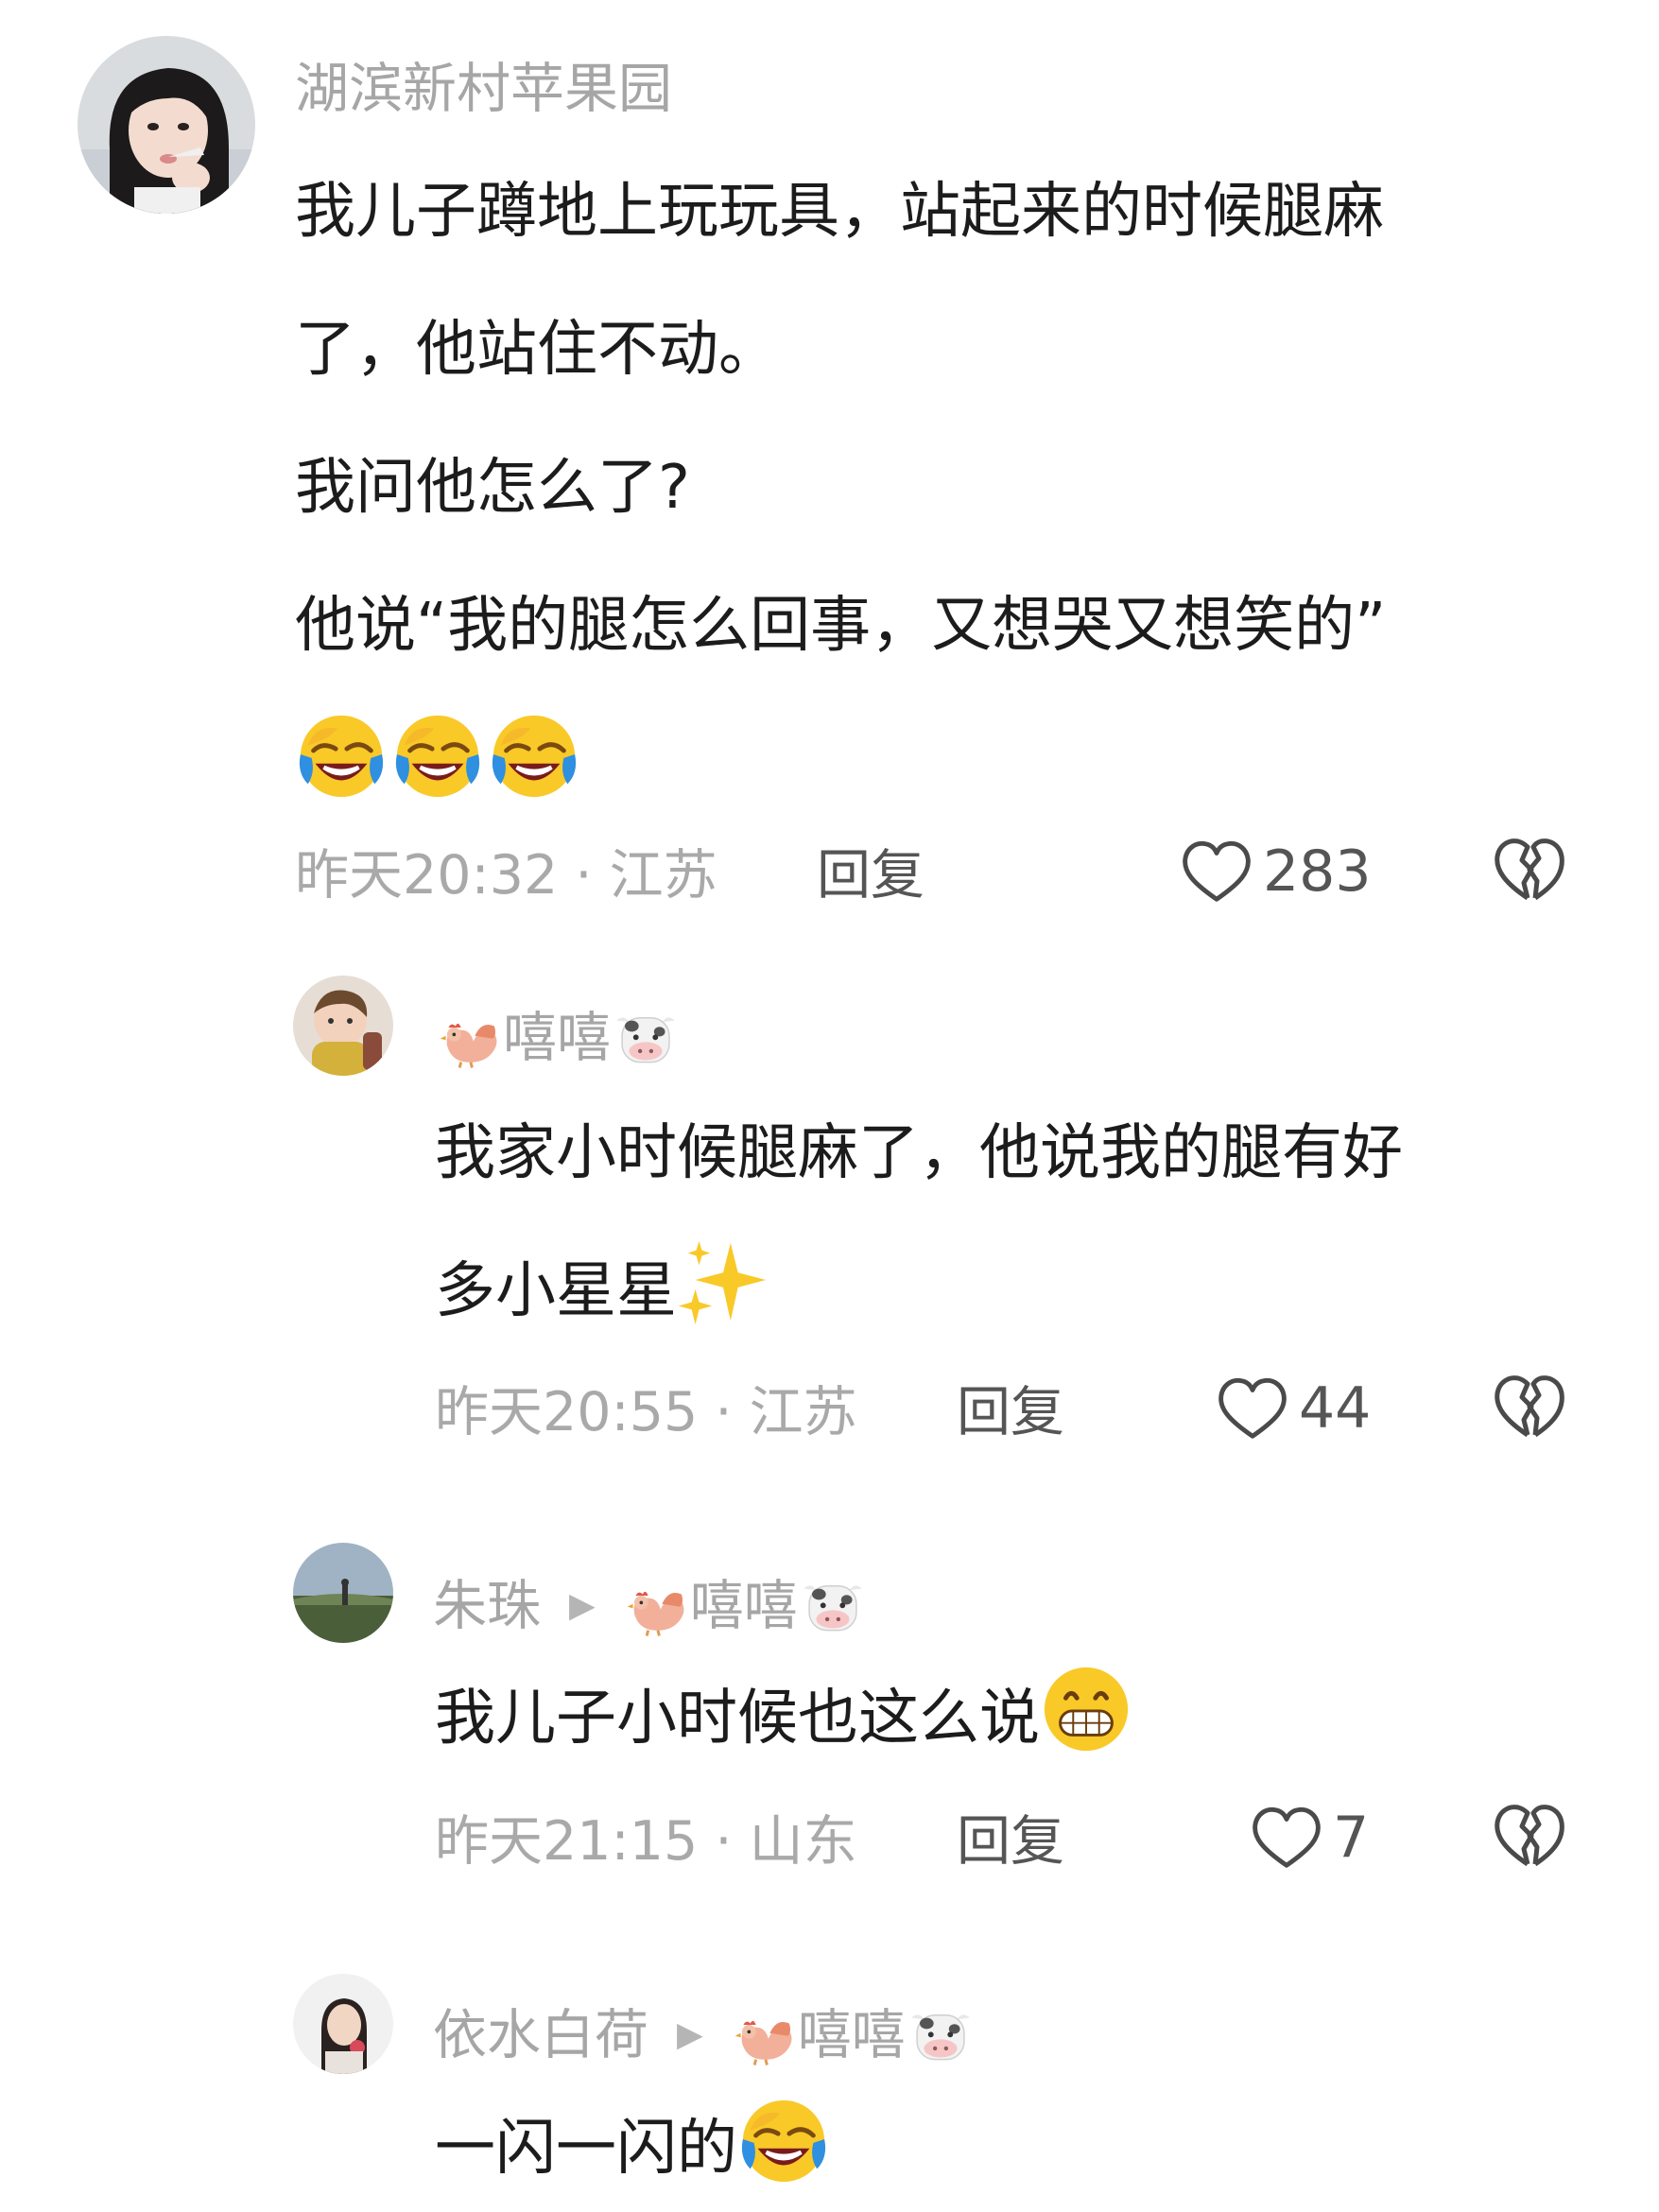 The height and width of the screenshot is (2212, 1659). I want to click on comment-line: 我儿子蹲地上玩玩具，站起来的时候腿麻, so click(839, 212).